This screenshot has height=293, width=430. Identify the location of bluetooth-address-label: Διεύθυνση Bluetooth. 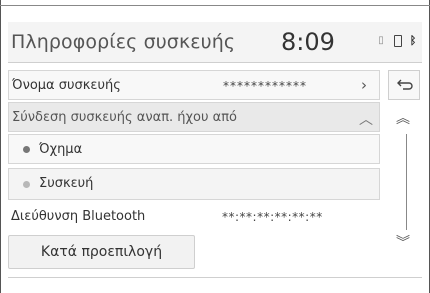
(78, 216).